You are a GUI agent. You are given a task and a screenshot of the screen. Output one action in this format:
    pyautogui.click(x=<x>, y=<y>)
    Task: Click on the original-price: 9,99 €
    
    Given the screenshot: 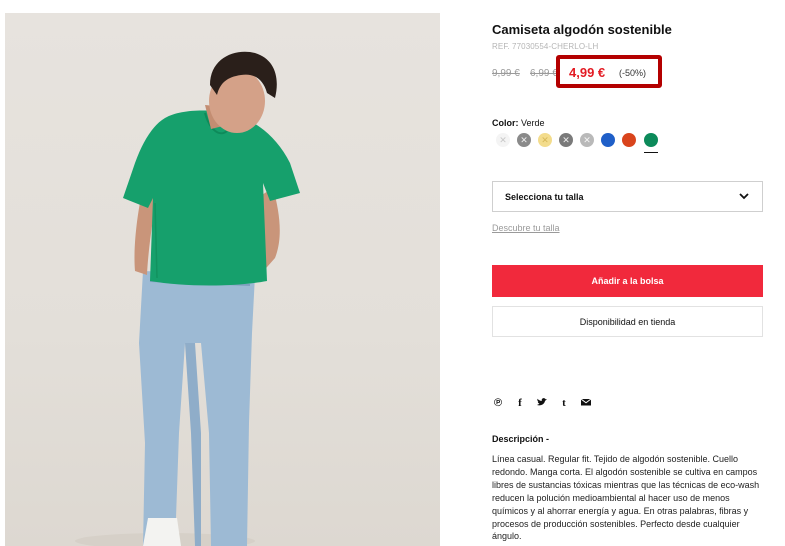 What is the action you would take?
    pyautogui.click(x=506, y=73)
    